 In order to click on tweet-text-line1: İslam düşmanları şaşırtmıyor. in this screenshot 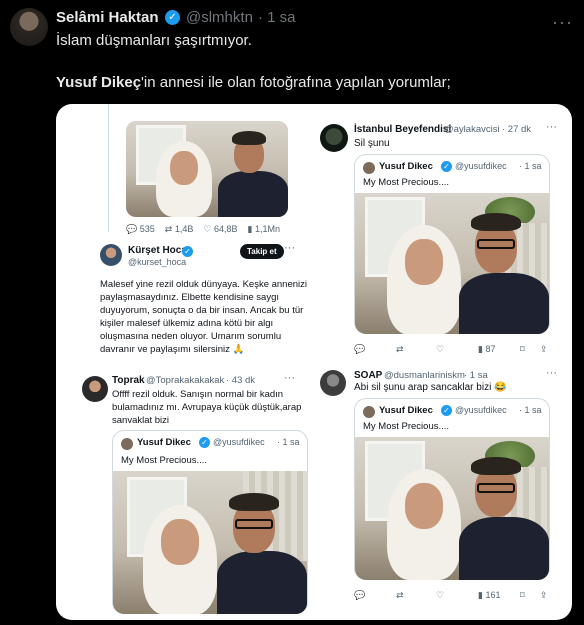, I will do `click(154, 40)`.